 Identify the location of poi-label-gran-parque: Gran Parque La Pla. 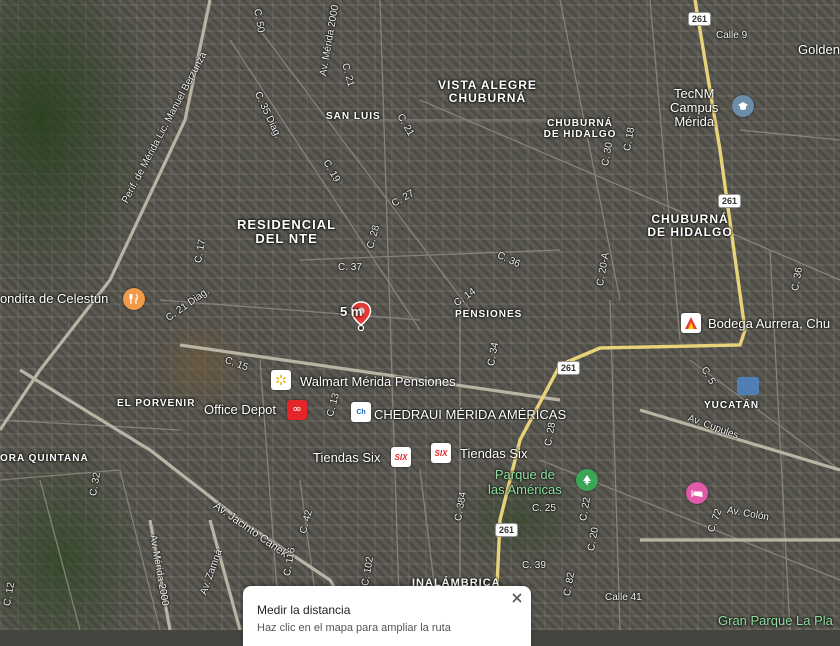
(775, 620).